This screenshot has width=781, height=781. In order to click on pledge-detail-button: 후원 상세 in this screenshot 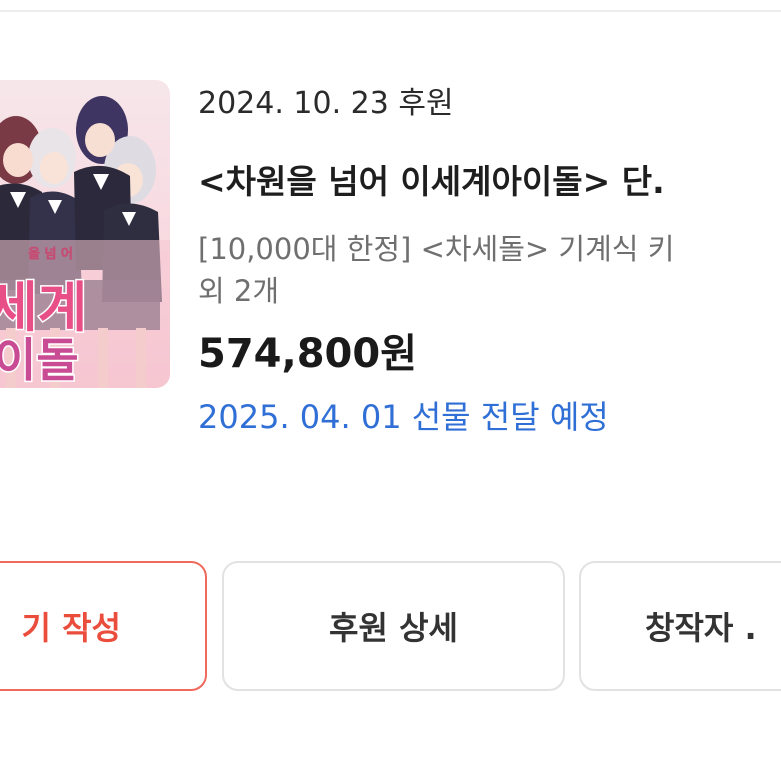, I will do `click(393, 626)`.